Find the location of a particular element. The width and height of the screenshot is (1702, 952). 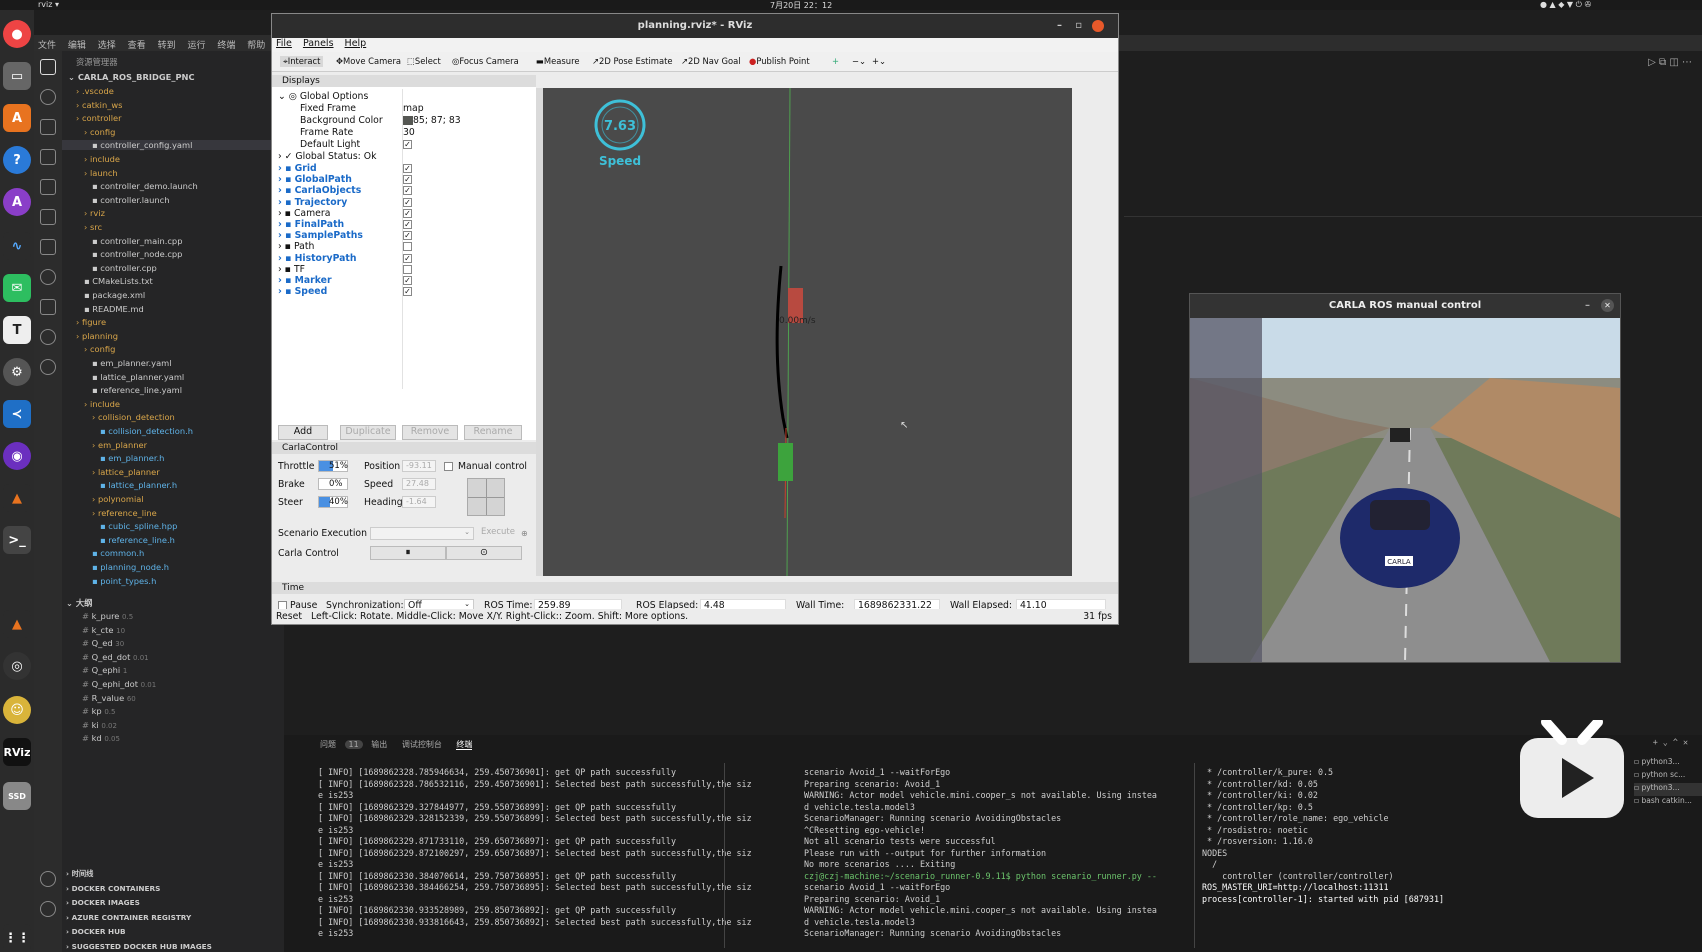

settings-icon: ⚙ is located at coordinates (17, 372).